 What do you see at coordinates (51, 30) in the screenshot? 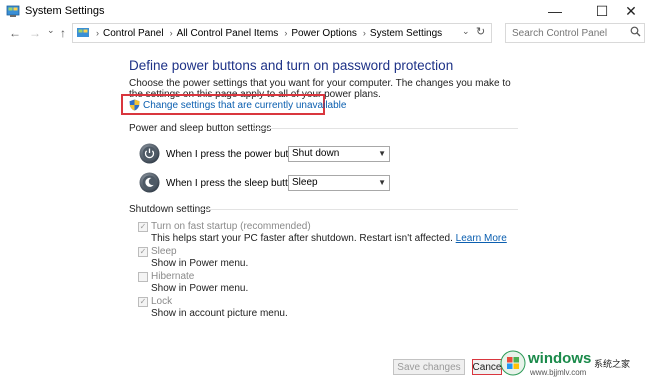
I see `recent-locations-icon: ⌄` at bounding box center [51, 30].